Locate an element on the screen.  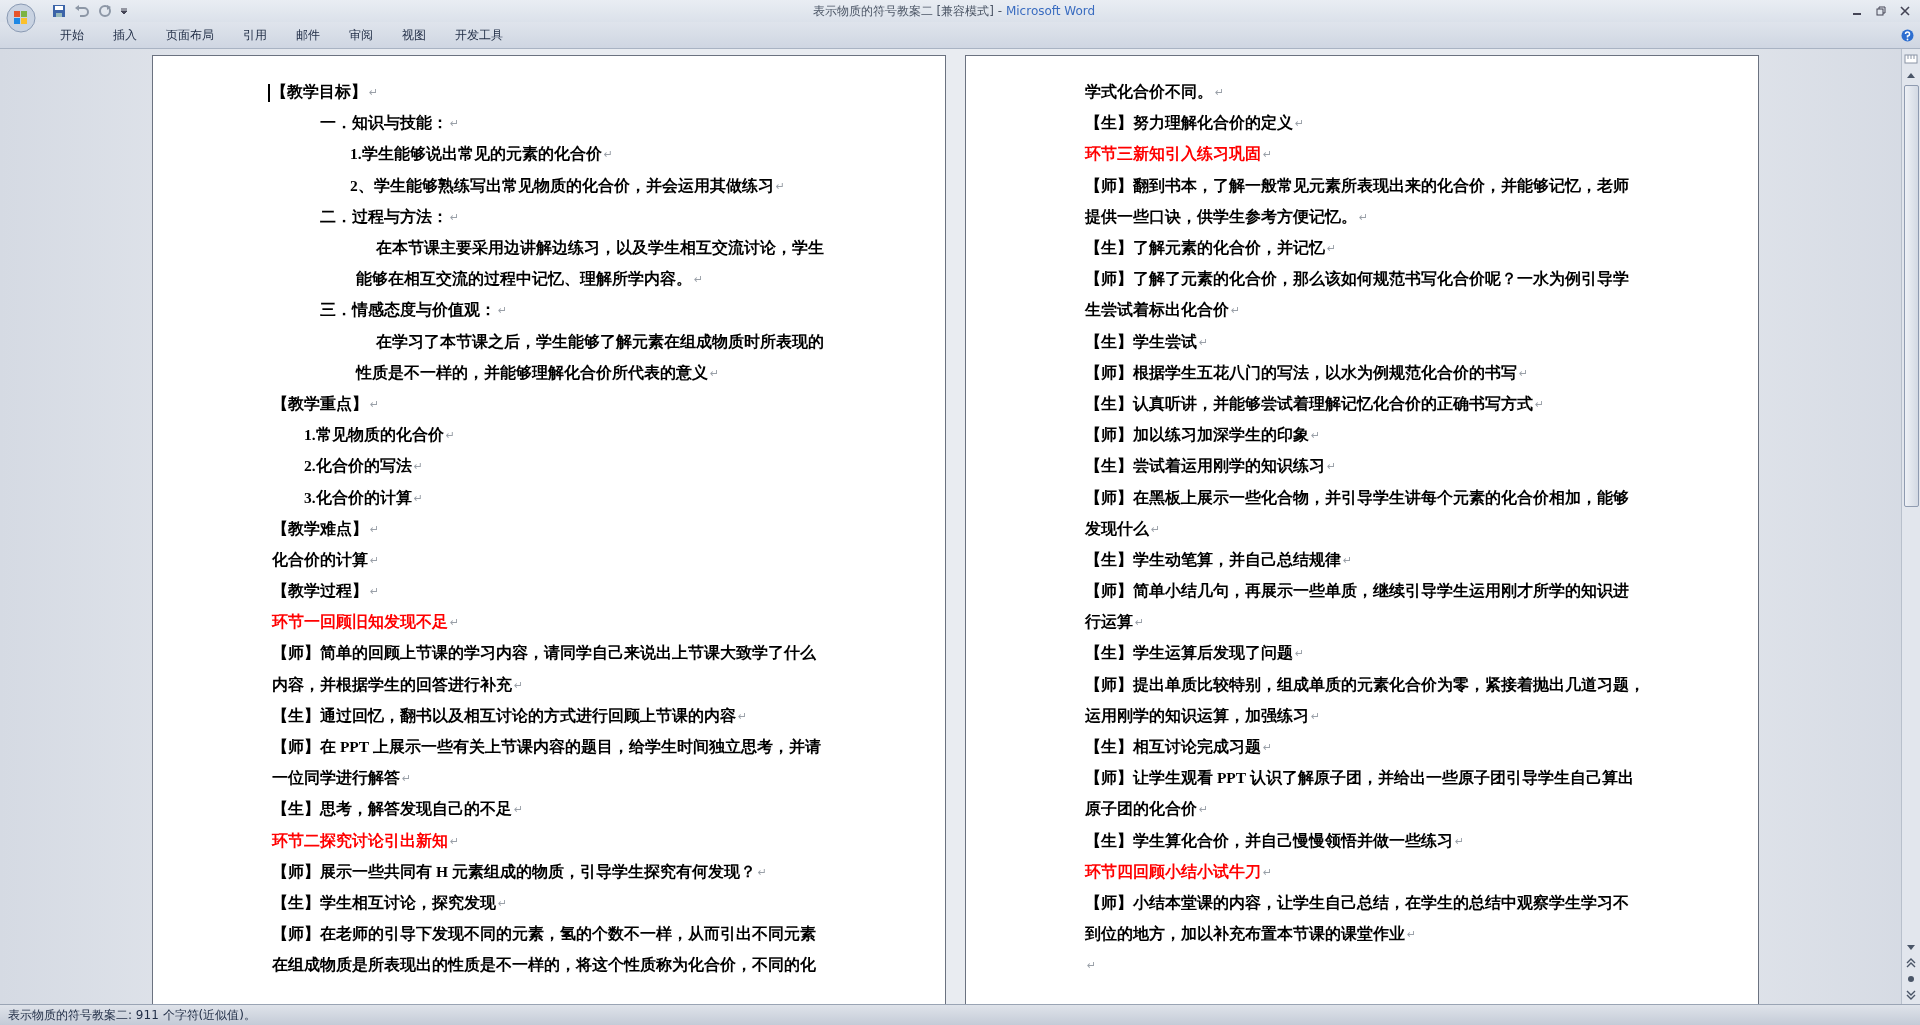
text-line: 性质是不一样的，并能够理解化合价所代表的意义 is located at coordinates (532, 372).